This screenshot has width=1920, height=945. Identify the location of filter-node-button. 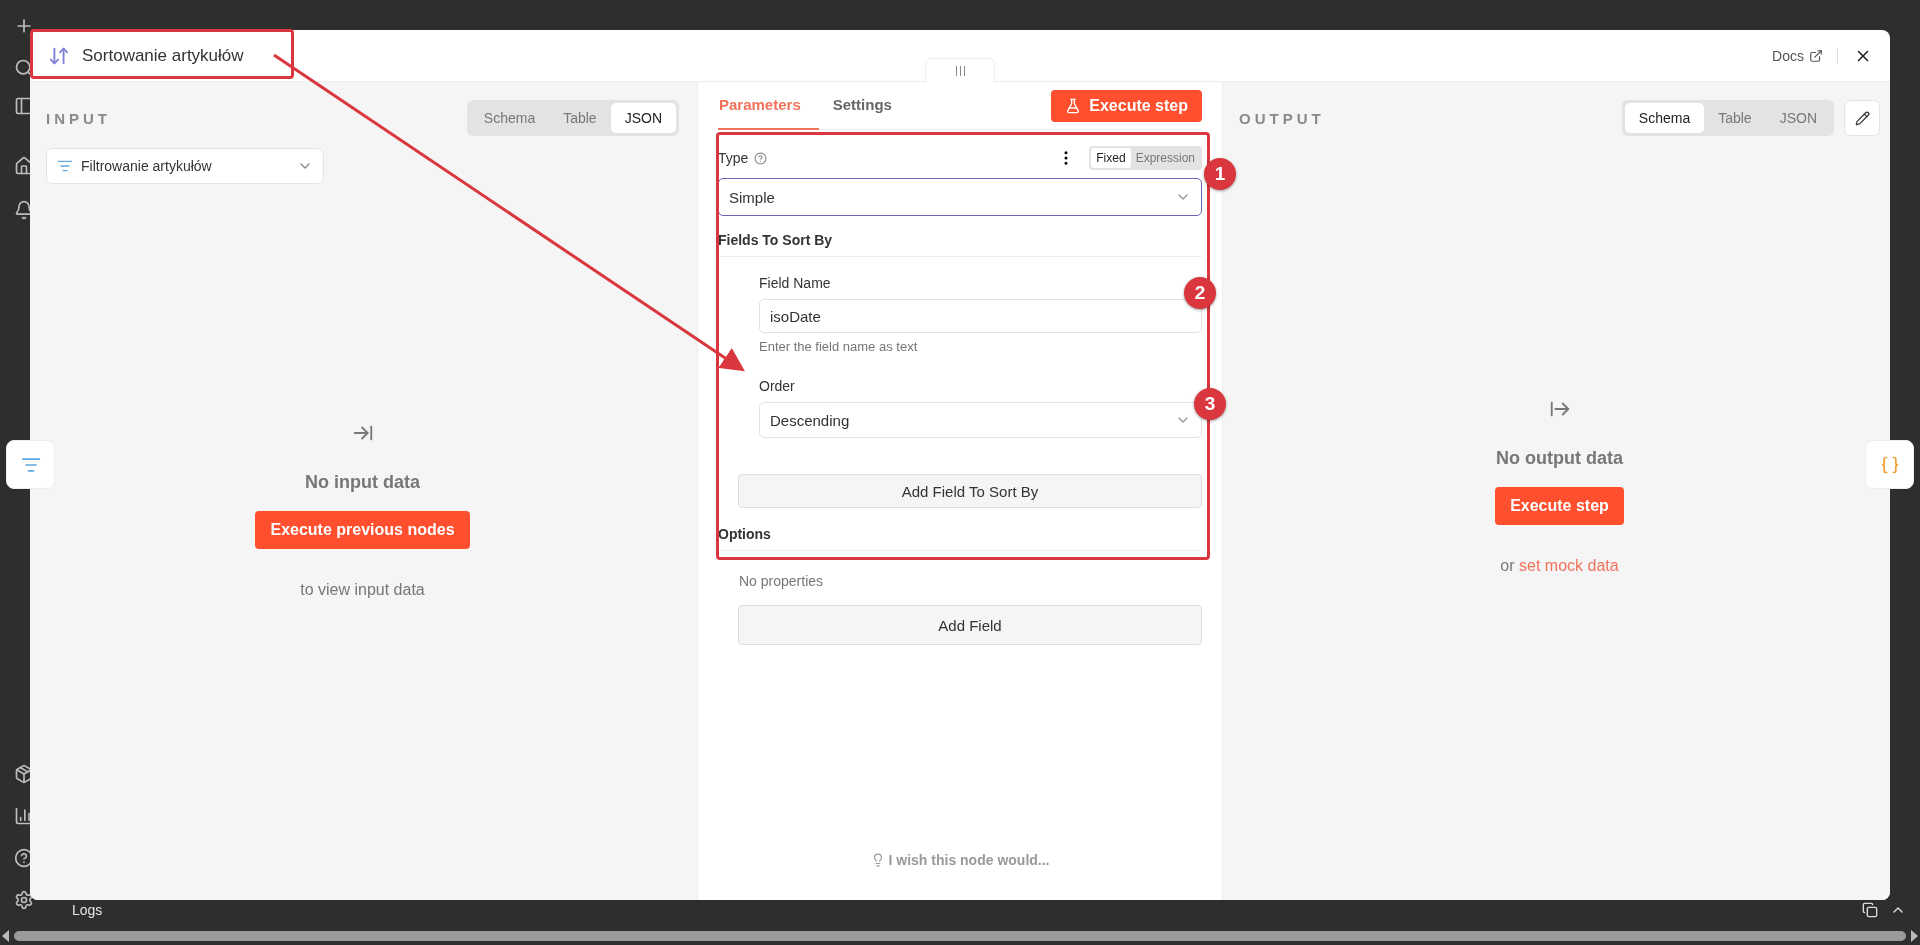
(30, 464).